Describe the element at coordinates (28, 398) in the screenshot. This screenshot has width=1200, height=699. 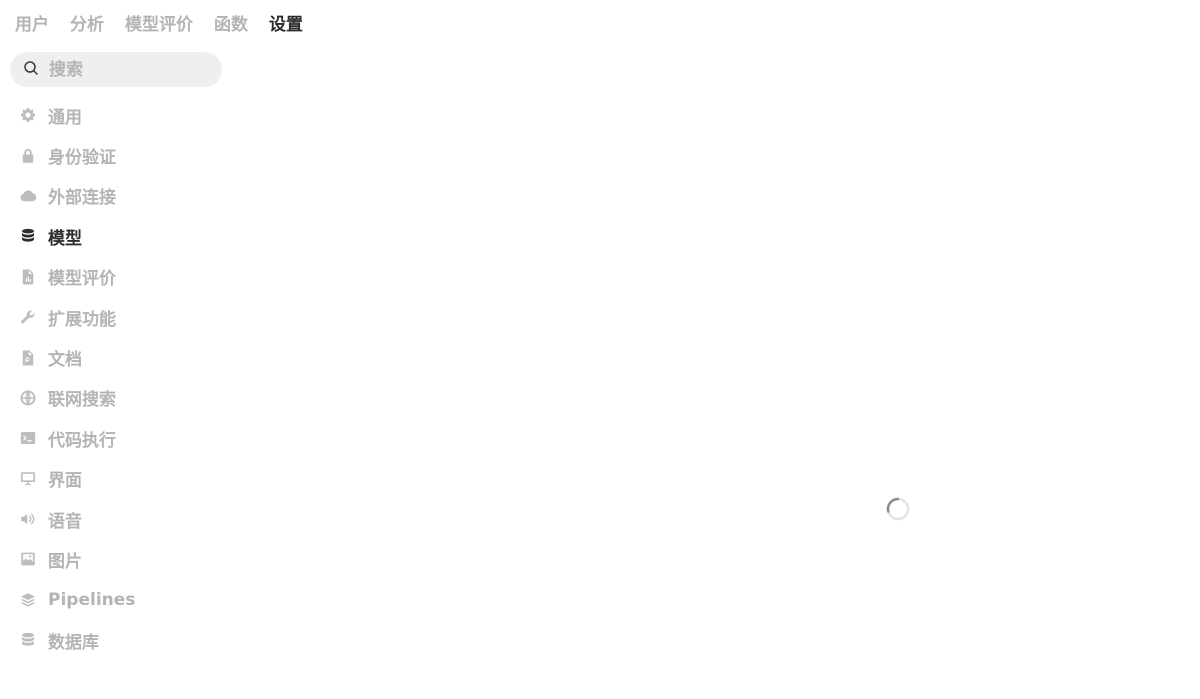
I see `globe-icon` at that location.